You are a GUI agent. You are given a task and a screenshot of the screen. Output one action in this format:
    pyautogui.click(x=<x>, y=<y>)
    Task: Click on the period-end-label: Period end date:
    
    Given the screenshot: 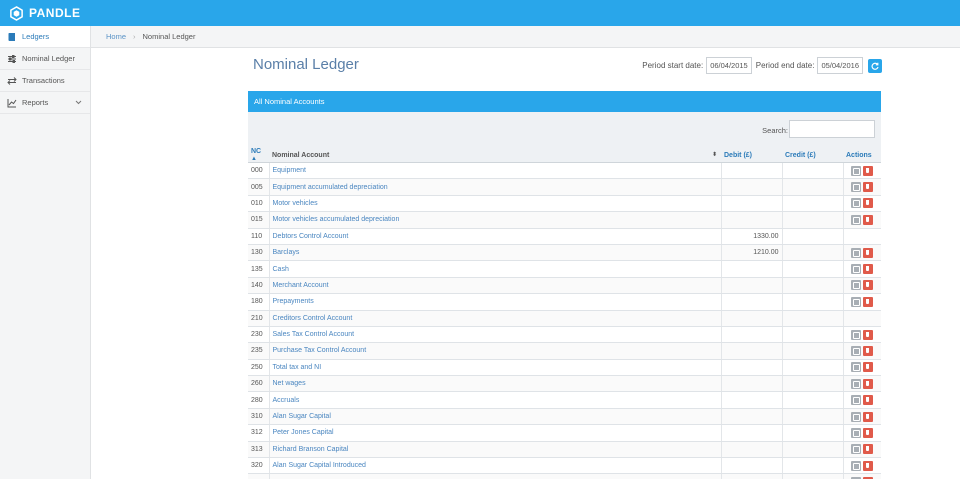 What is the action you would take?
    pyautogui.click(x=785, y=65)
    